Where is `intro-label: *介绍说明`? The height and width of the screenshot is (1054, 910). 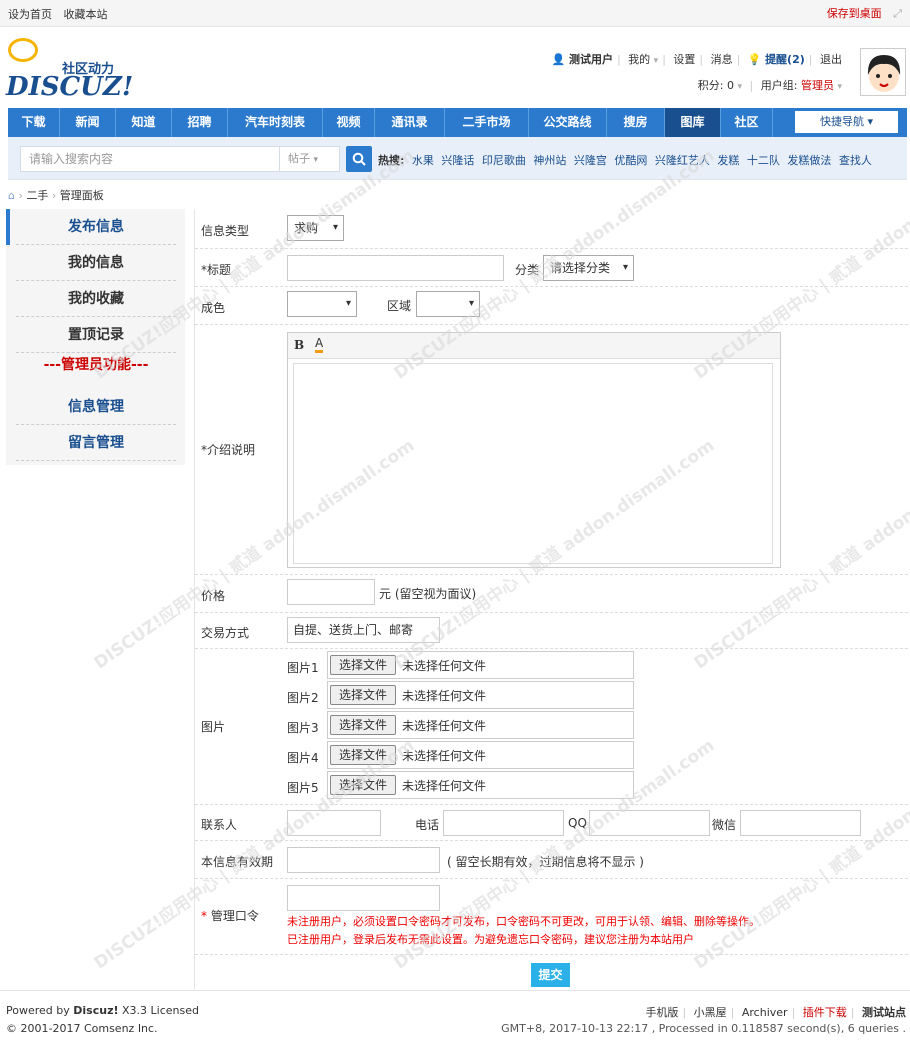
intro-label: *介绍说明 is located at coordinates (228, 450).